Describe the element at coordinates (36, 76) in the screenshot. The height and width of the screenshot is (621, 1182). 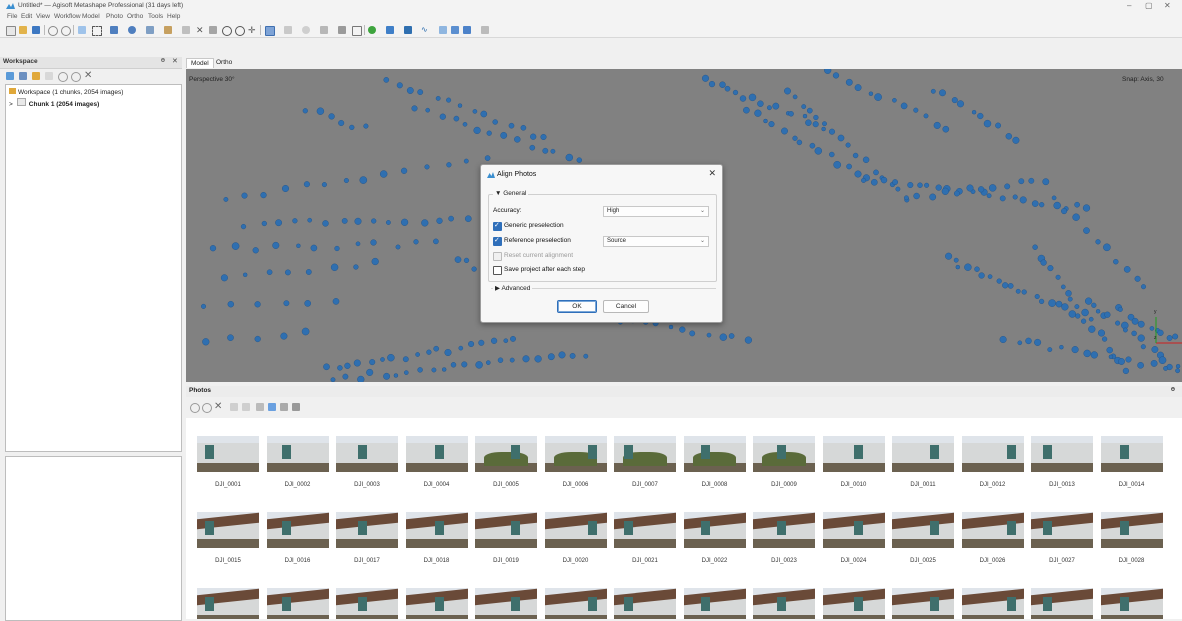
I see `add-folder-icon` at that location.